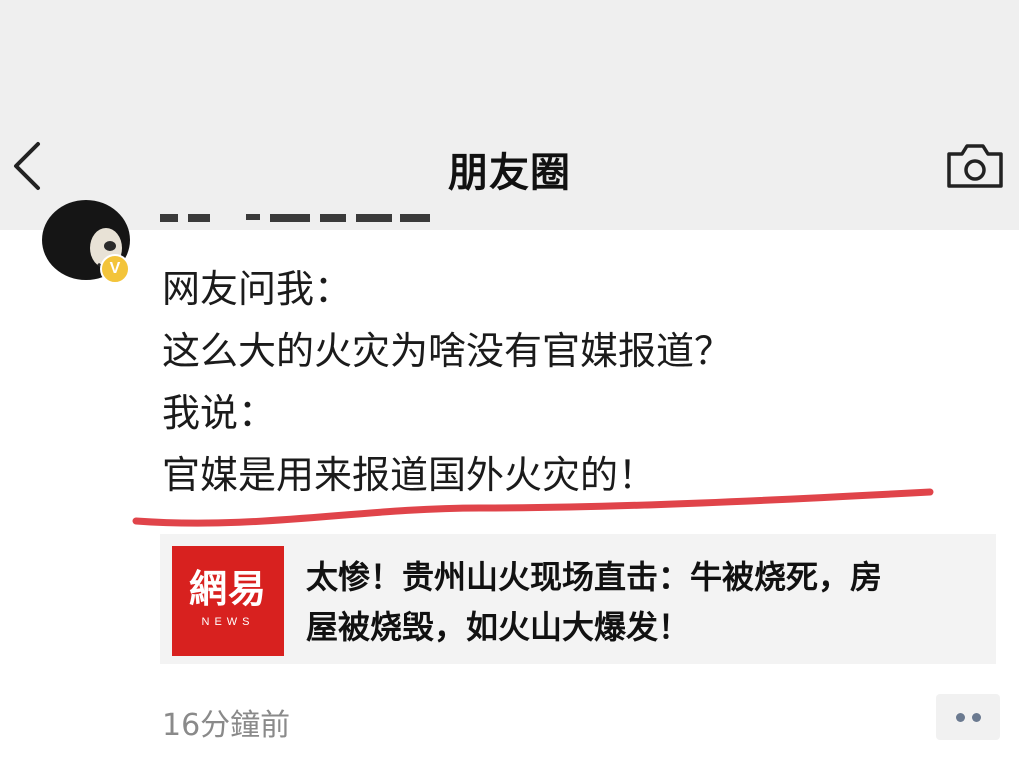  I want to click on verified-badge: V, so click(115, 269).